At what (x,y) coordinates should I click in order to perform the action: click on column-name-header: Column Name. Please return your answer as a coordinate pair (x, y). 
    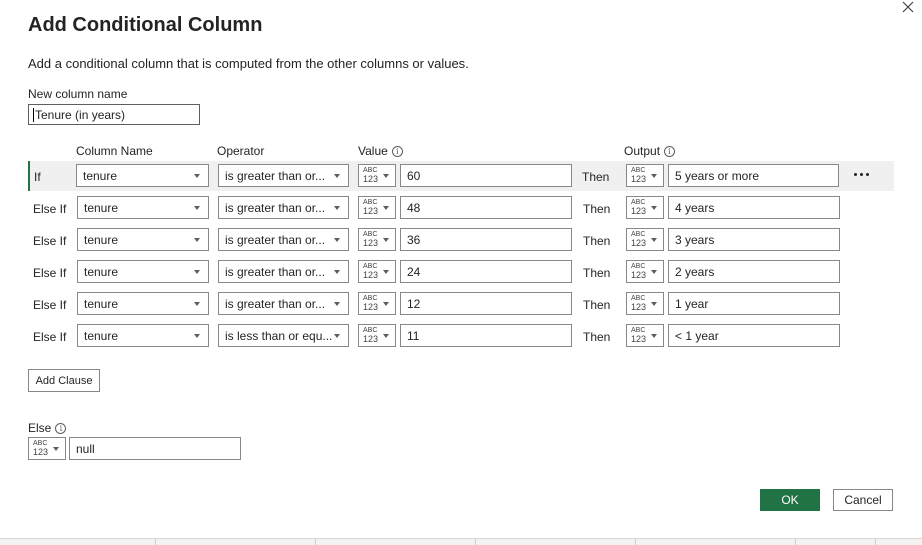
    Looking at the image, I should click on (114, 151).